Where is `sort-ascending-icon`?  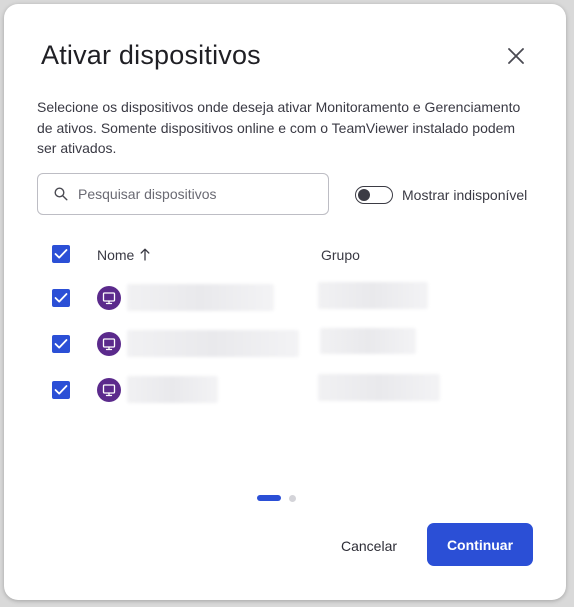 sort-ascending-icon is located at coordinates (145, 256).